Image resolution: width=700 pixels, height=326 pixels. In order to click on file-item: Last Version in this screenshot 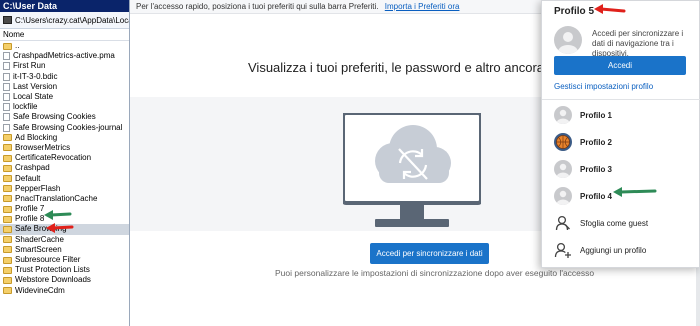, I will do `click(64, 87)`.